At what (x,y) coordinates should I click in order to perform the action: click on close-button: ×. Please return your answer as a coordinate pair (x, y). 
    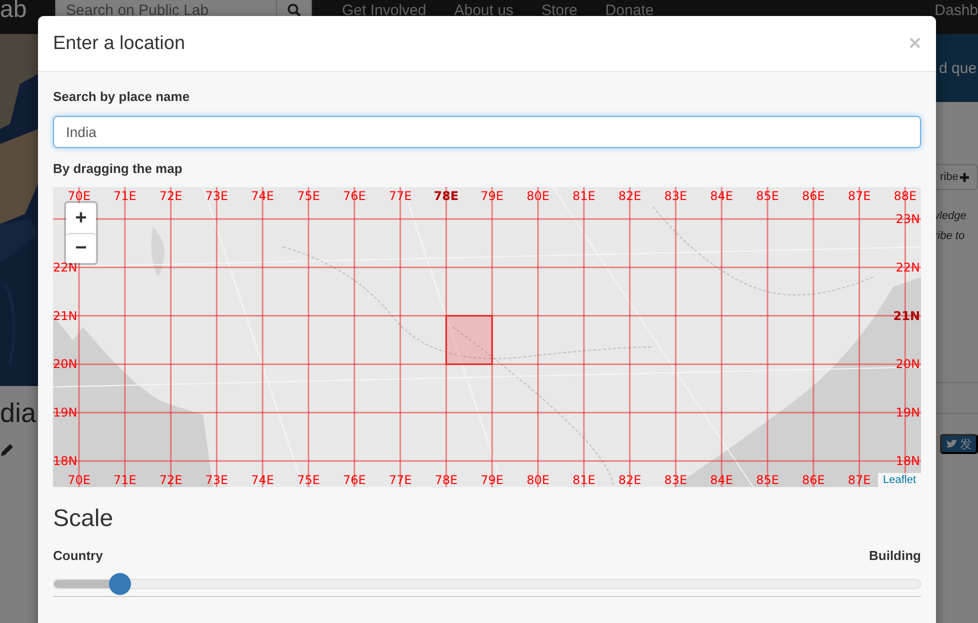
    Looking at the image, I should click on (914, 44).